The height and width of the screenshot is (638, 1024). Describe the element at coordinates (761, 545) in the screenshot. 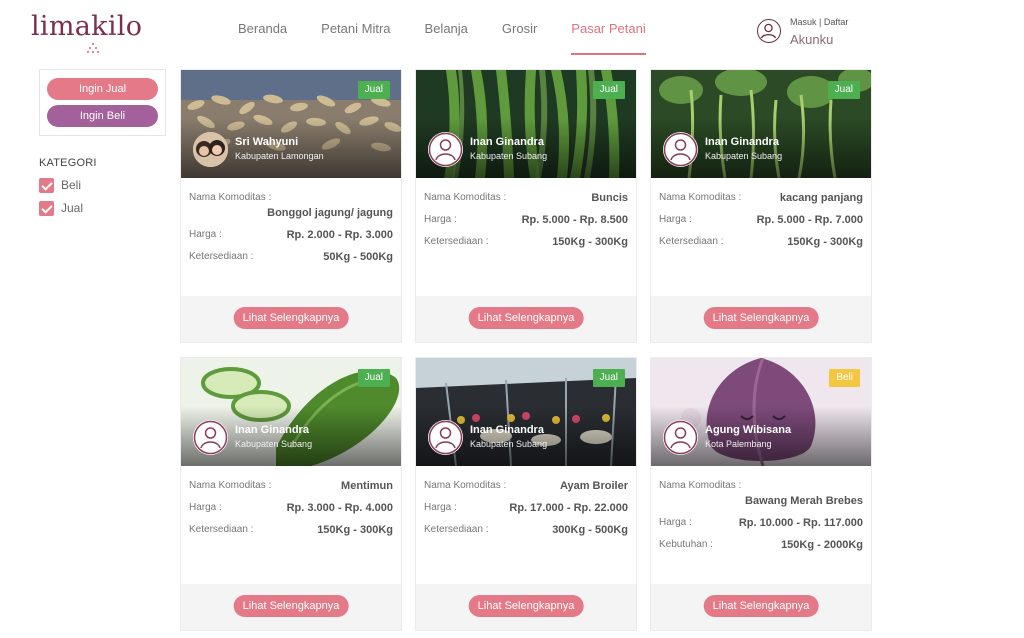

I see `quantity-row: Kebutuhan : 150Kg - 2000Kg` at that location.